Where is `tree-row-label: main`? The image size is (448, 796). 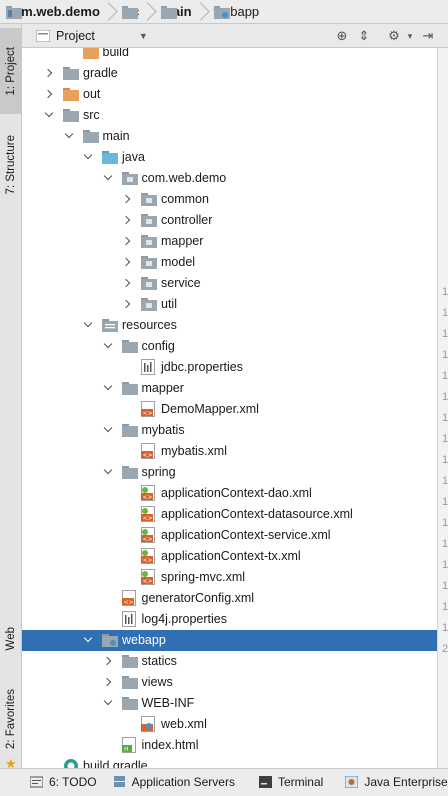
tree-row-label: main is located at coordinates (116, 136).